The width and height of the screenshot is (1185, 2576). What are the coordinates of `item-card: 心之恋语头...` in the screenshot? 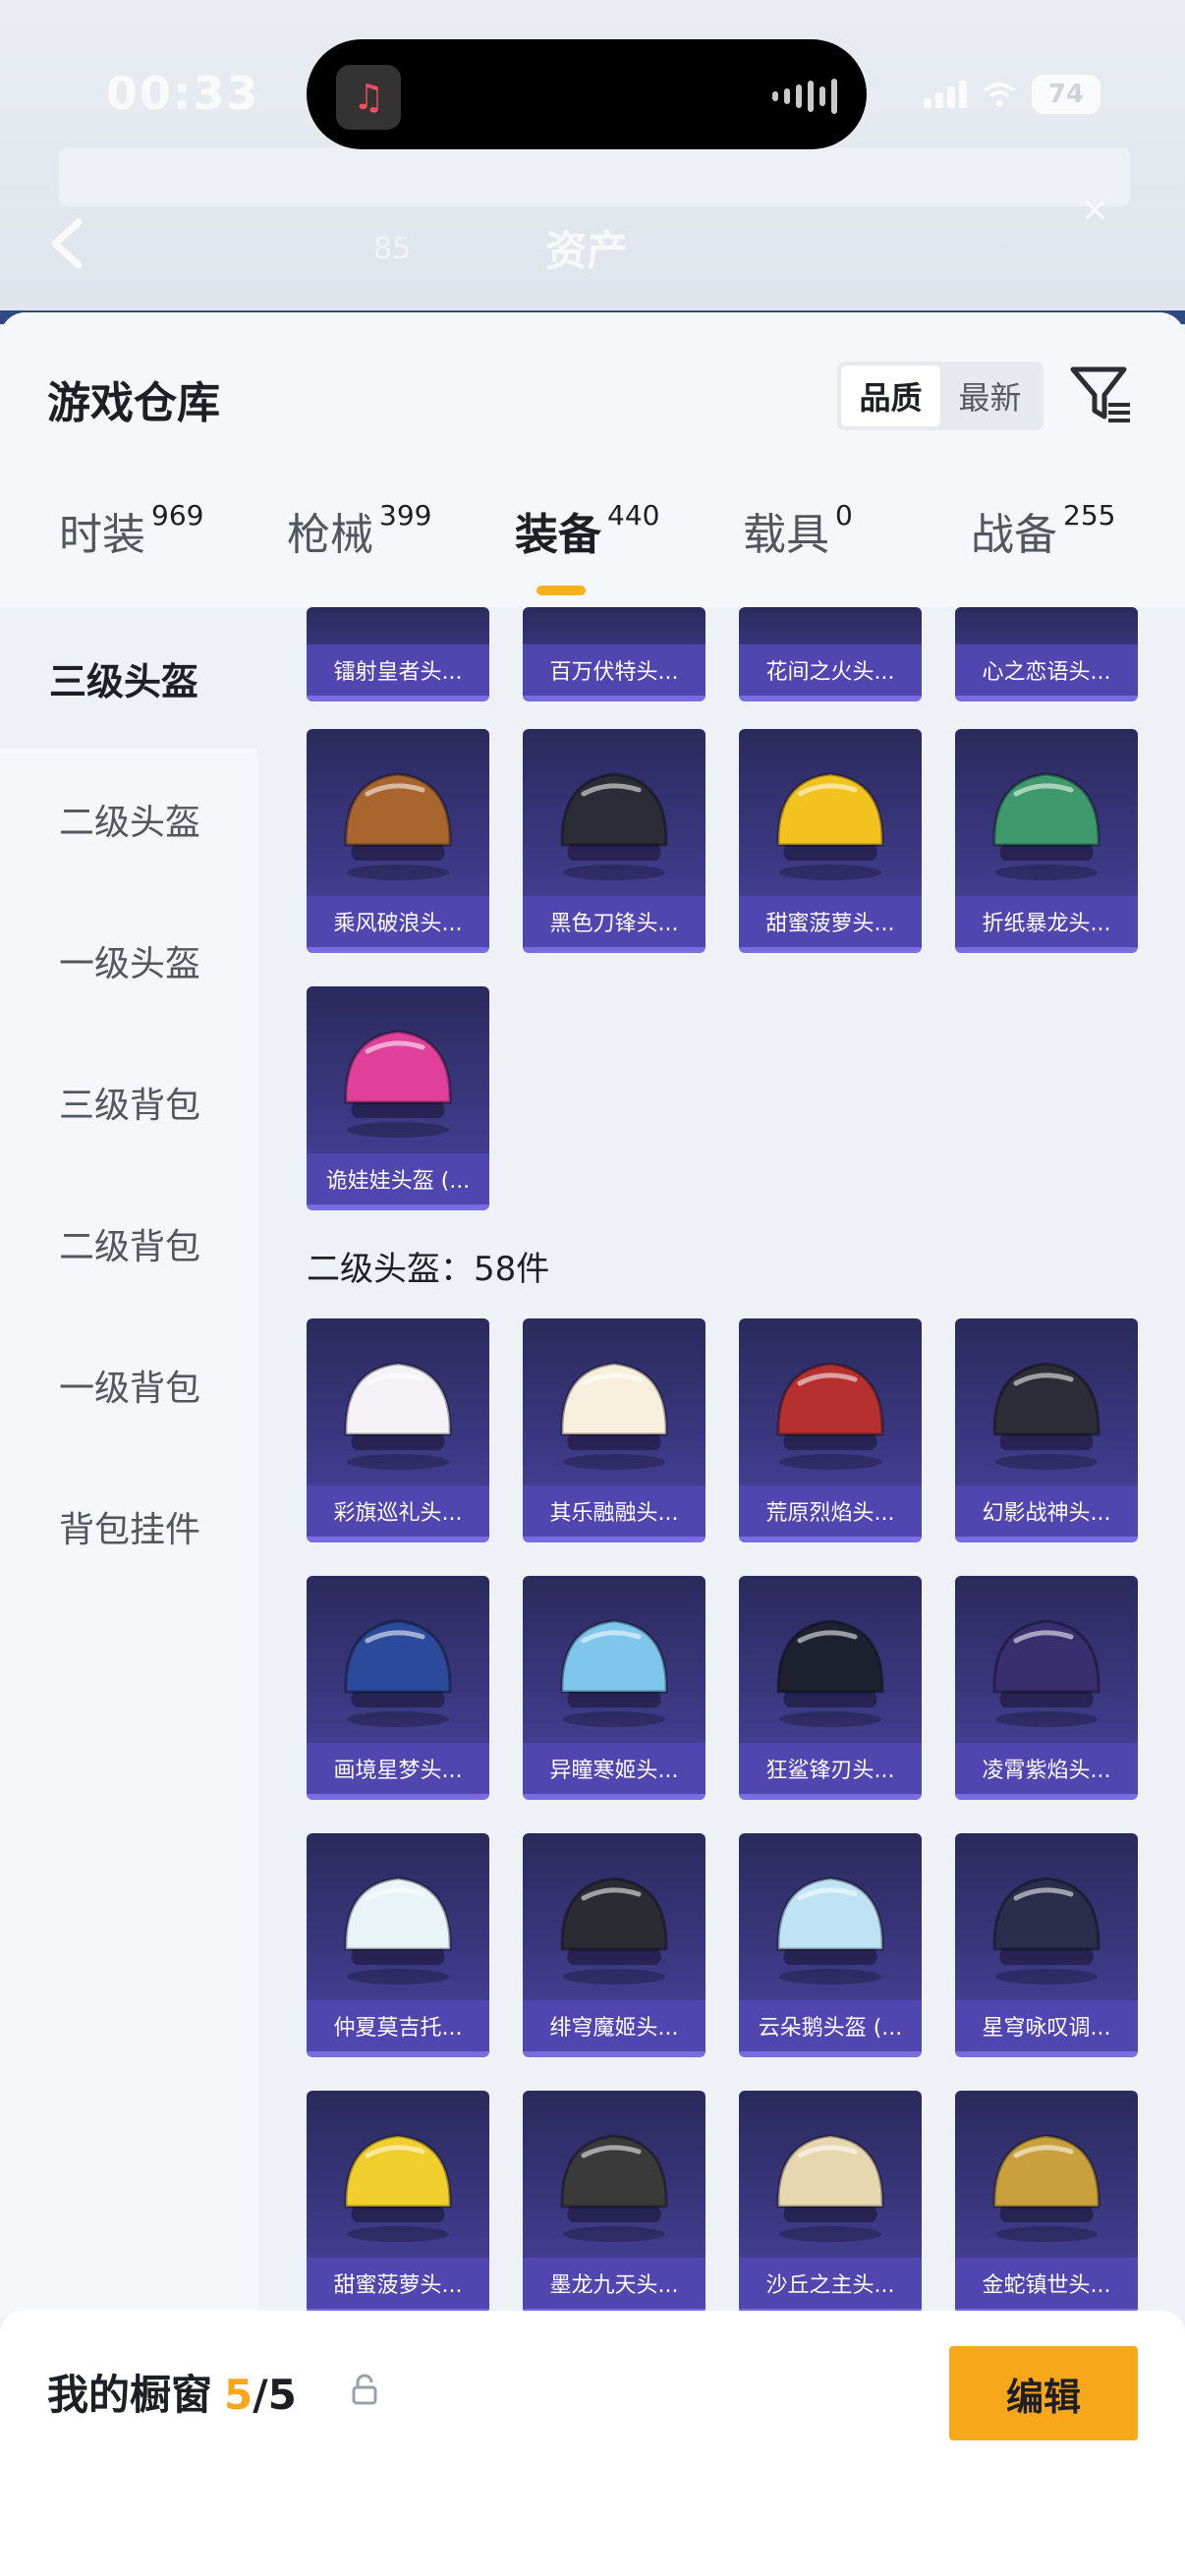 It's located at (1046, 654).